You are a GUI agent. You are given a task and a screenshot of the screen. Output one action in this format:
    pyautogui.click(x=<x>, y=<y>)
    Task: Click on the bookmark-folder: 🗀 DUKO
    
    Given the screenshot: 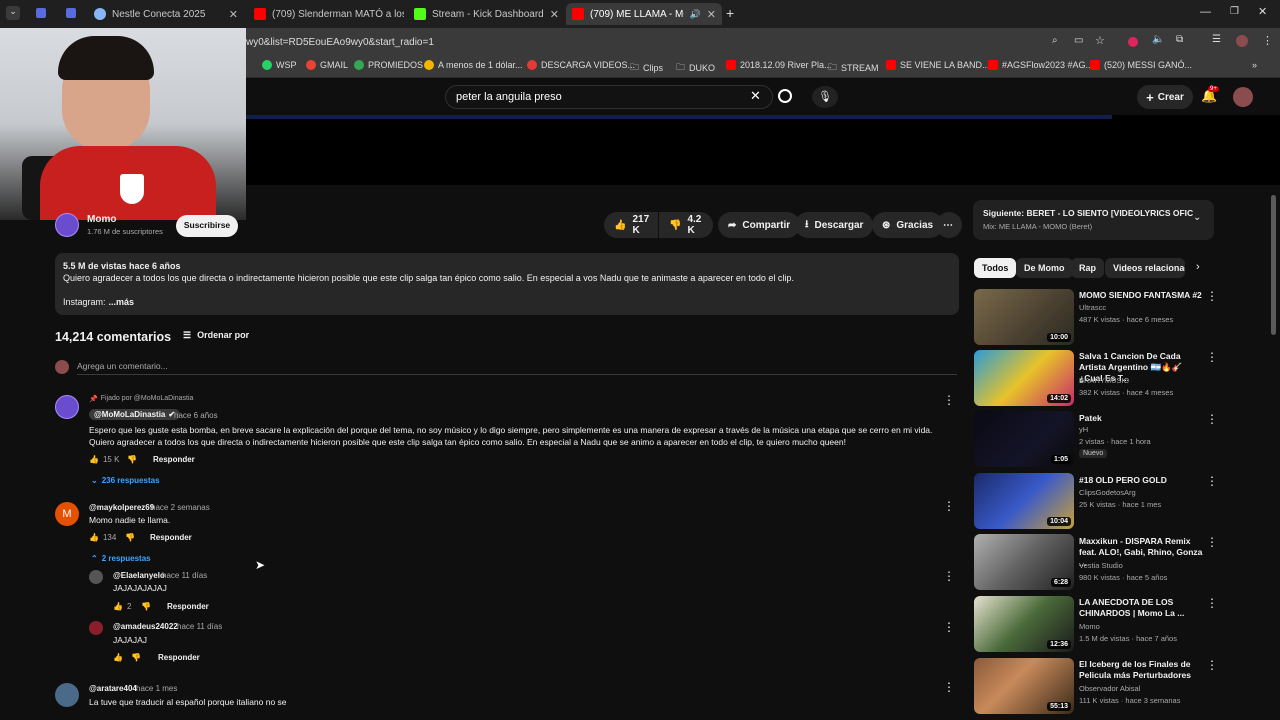 What is the action you would take?
    pyautogui.click(x=695, y=68)
    